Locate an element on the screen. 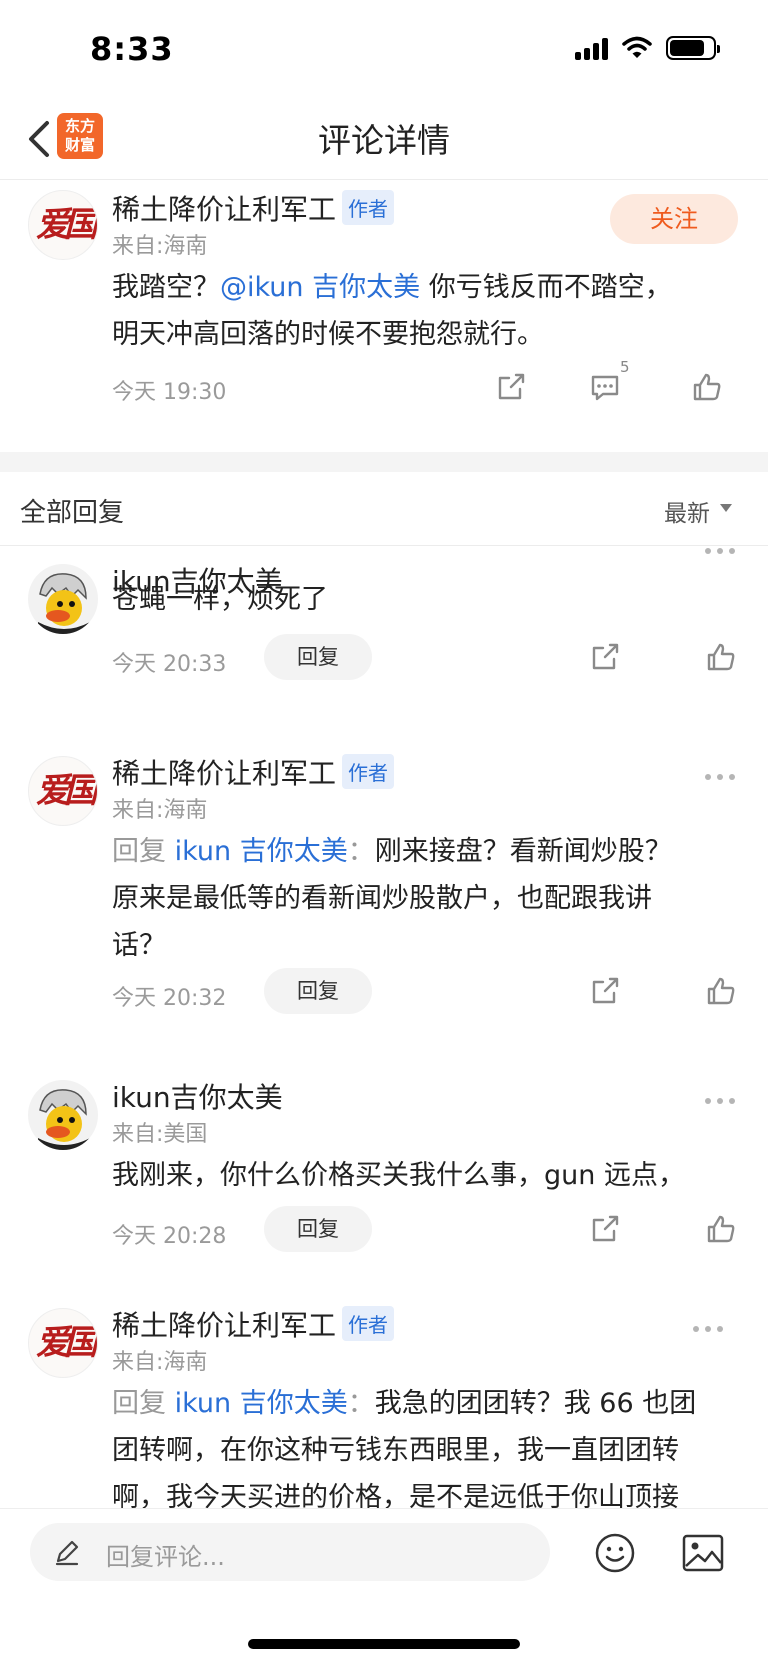  status-icons is located at coordinates (647, 48).